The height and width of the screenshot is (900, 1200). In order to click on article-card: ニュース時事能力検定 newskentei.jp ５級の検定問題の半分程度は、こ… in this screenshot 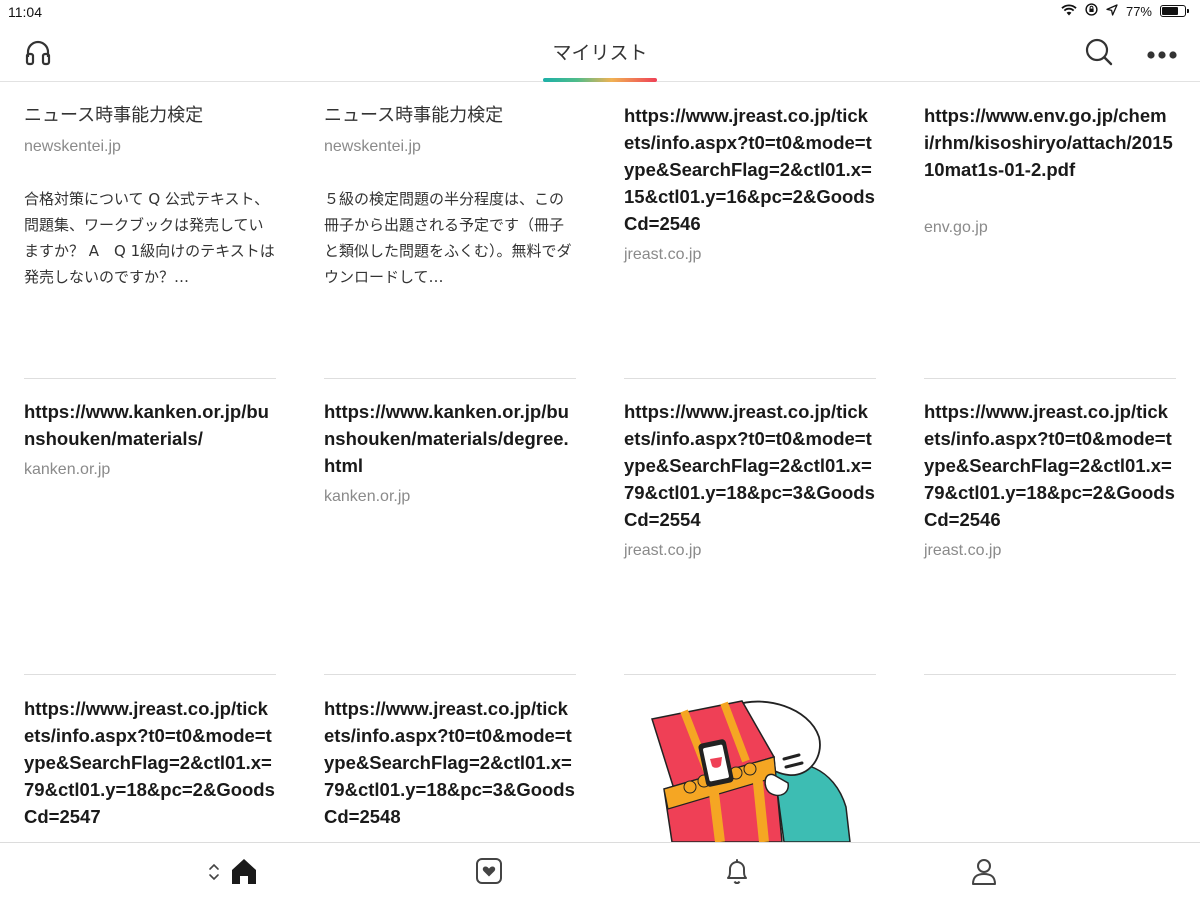, I will do `click(450, 230)`.